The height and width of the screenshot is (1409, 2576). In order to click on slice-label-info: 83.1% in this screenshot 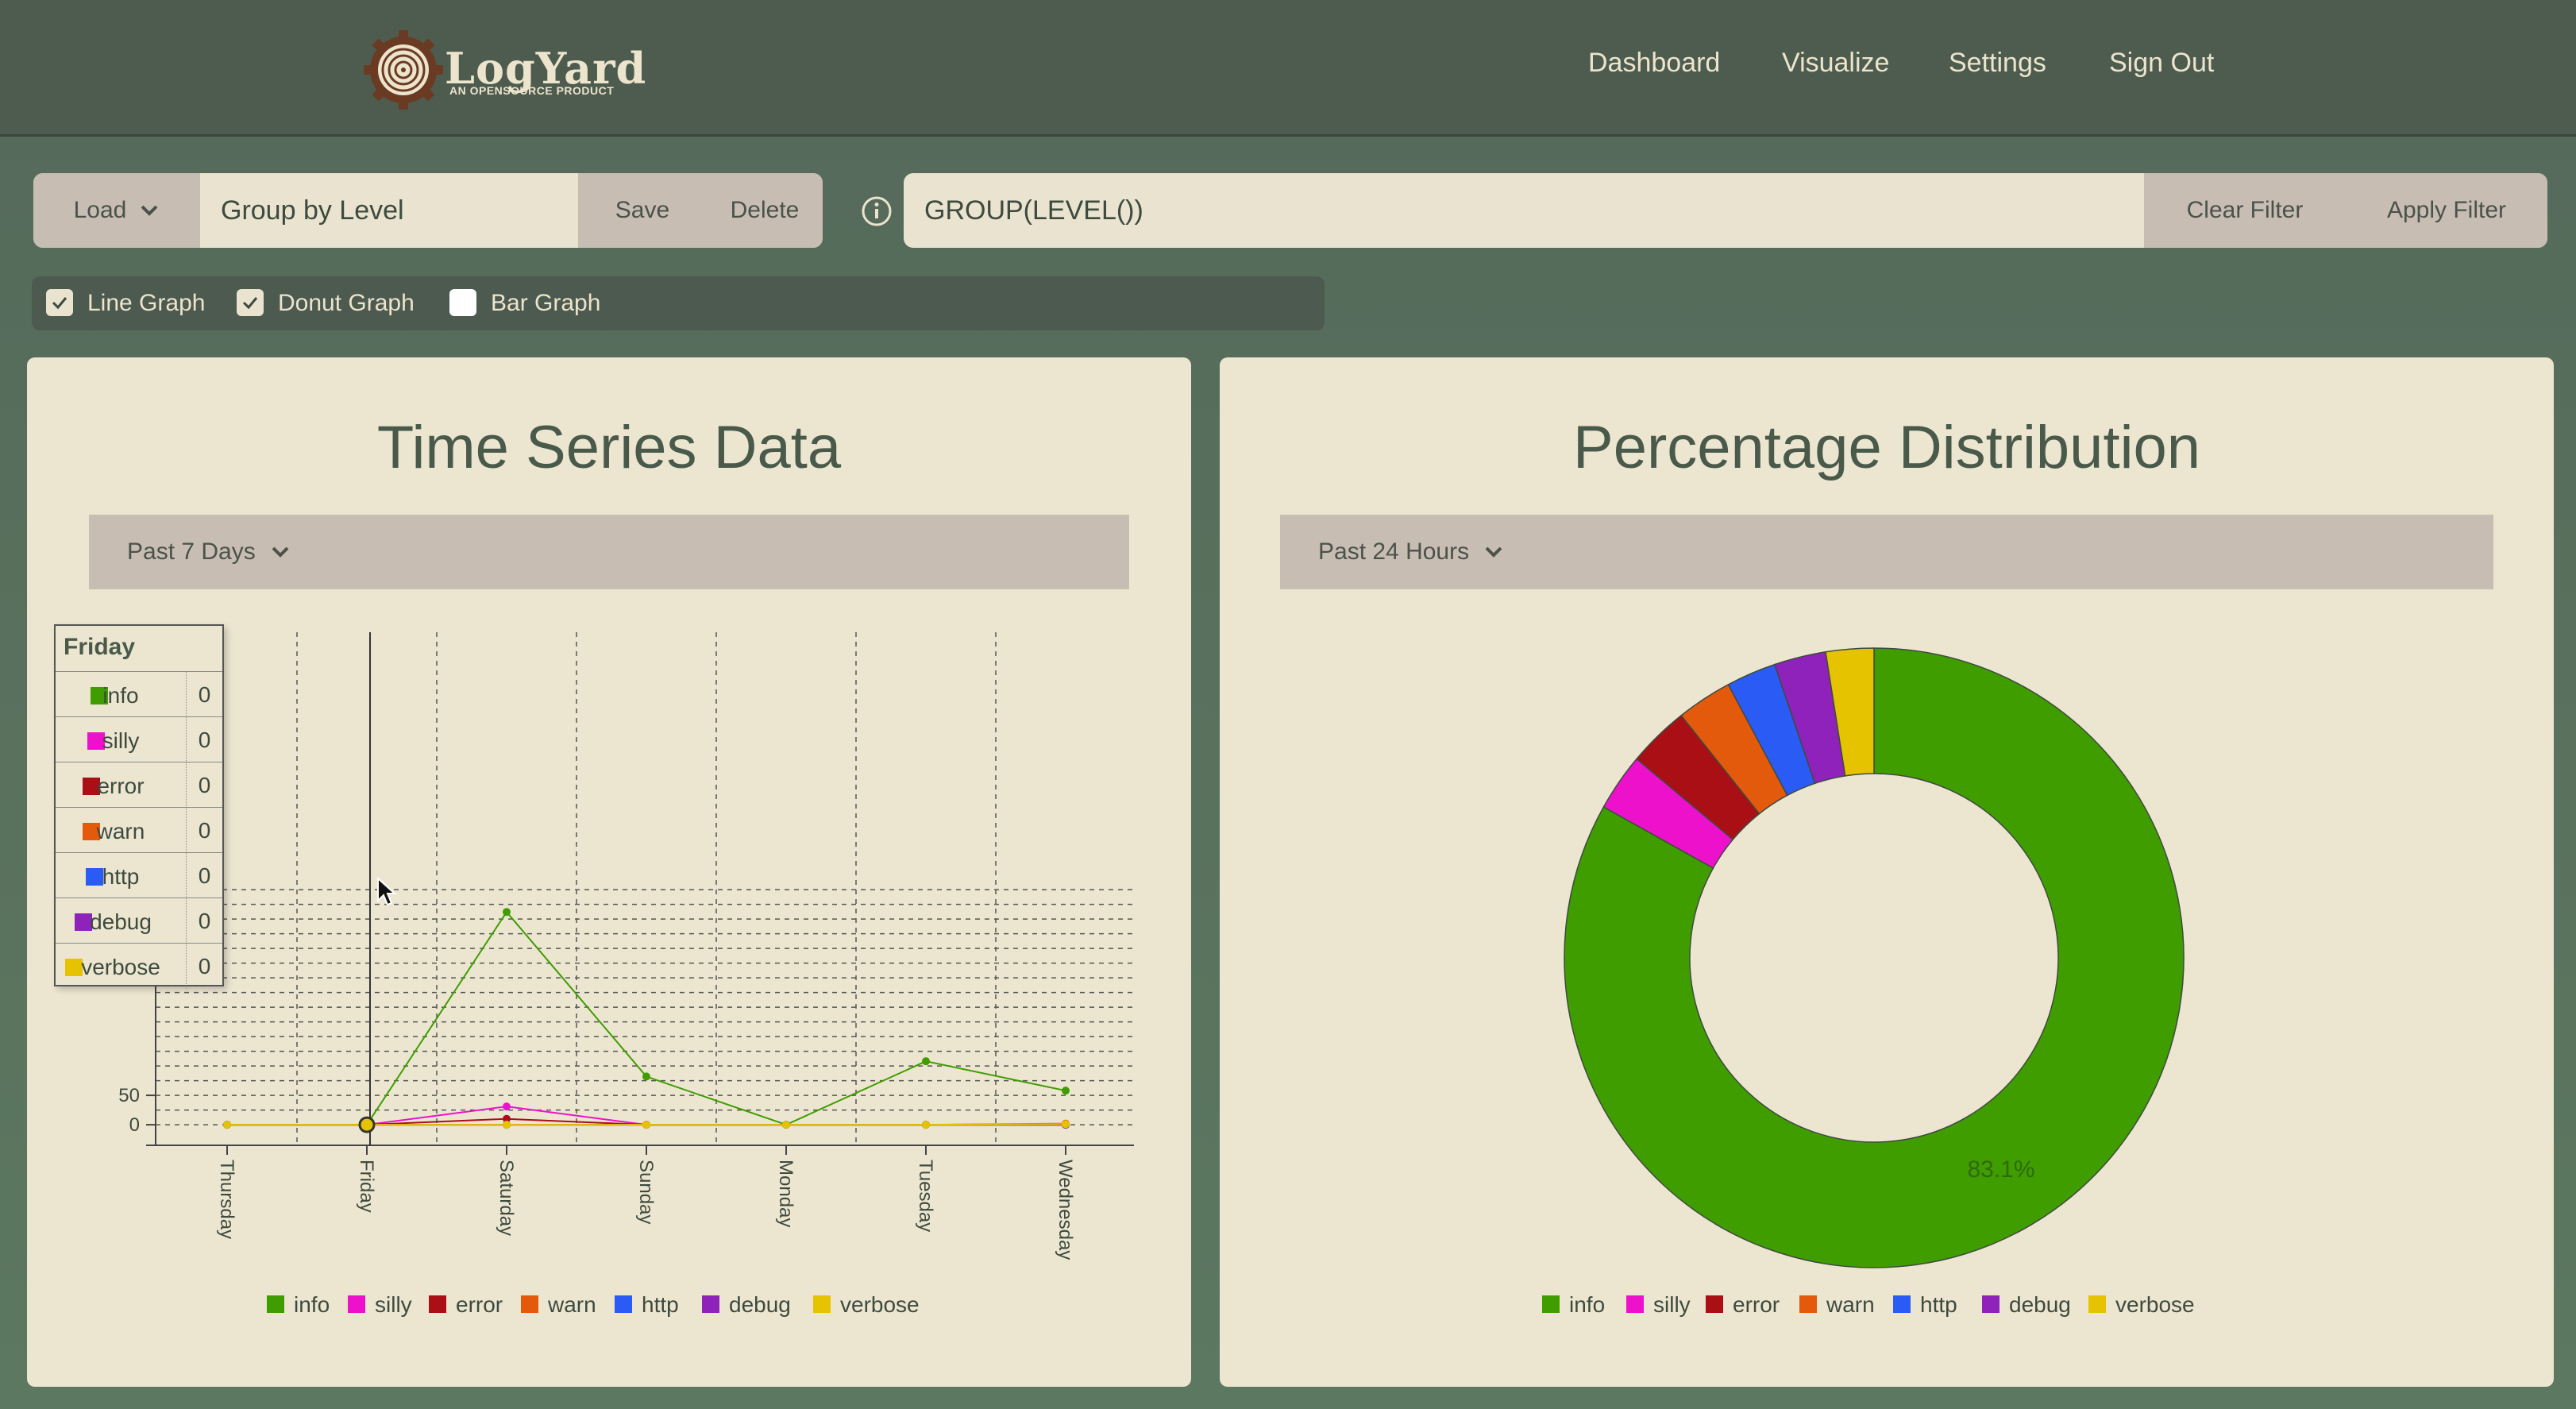, I will do `click(2001, 1169)`.